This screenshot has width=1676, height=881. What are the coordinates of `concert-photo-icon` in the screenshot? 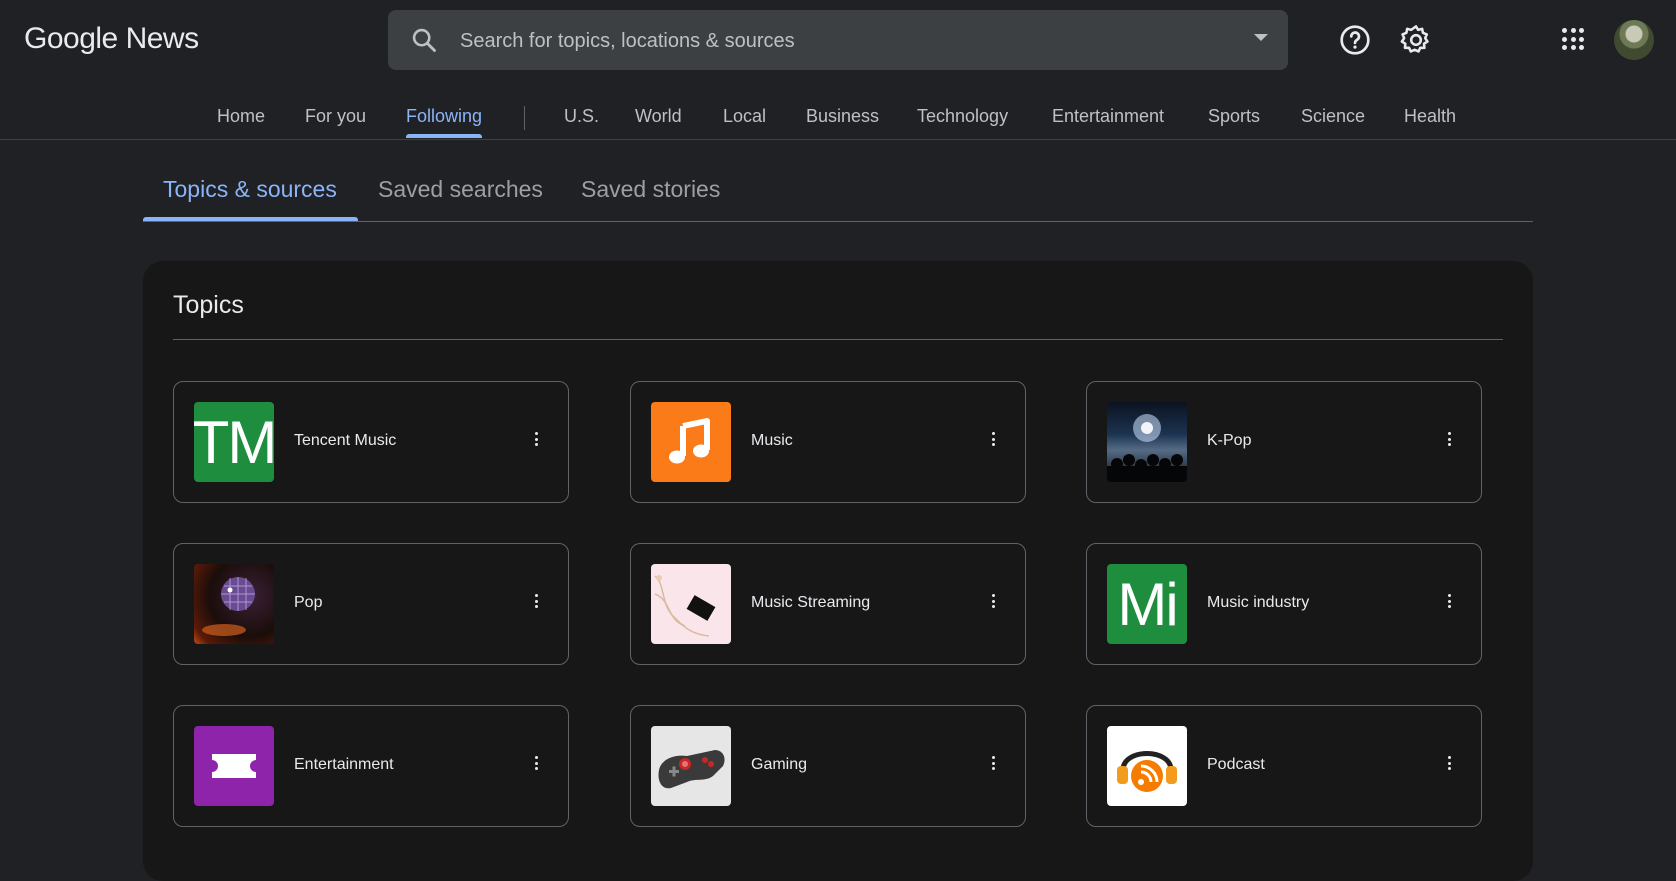 It's located at (1147, 448).